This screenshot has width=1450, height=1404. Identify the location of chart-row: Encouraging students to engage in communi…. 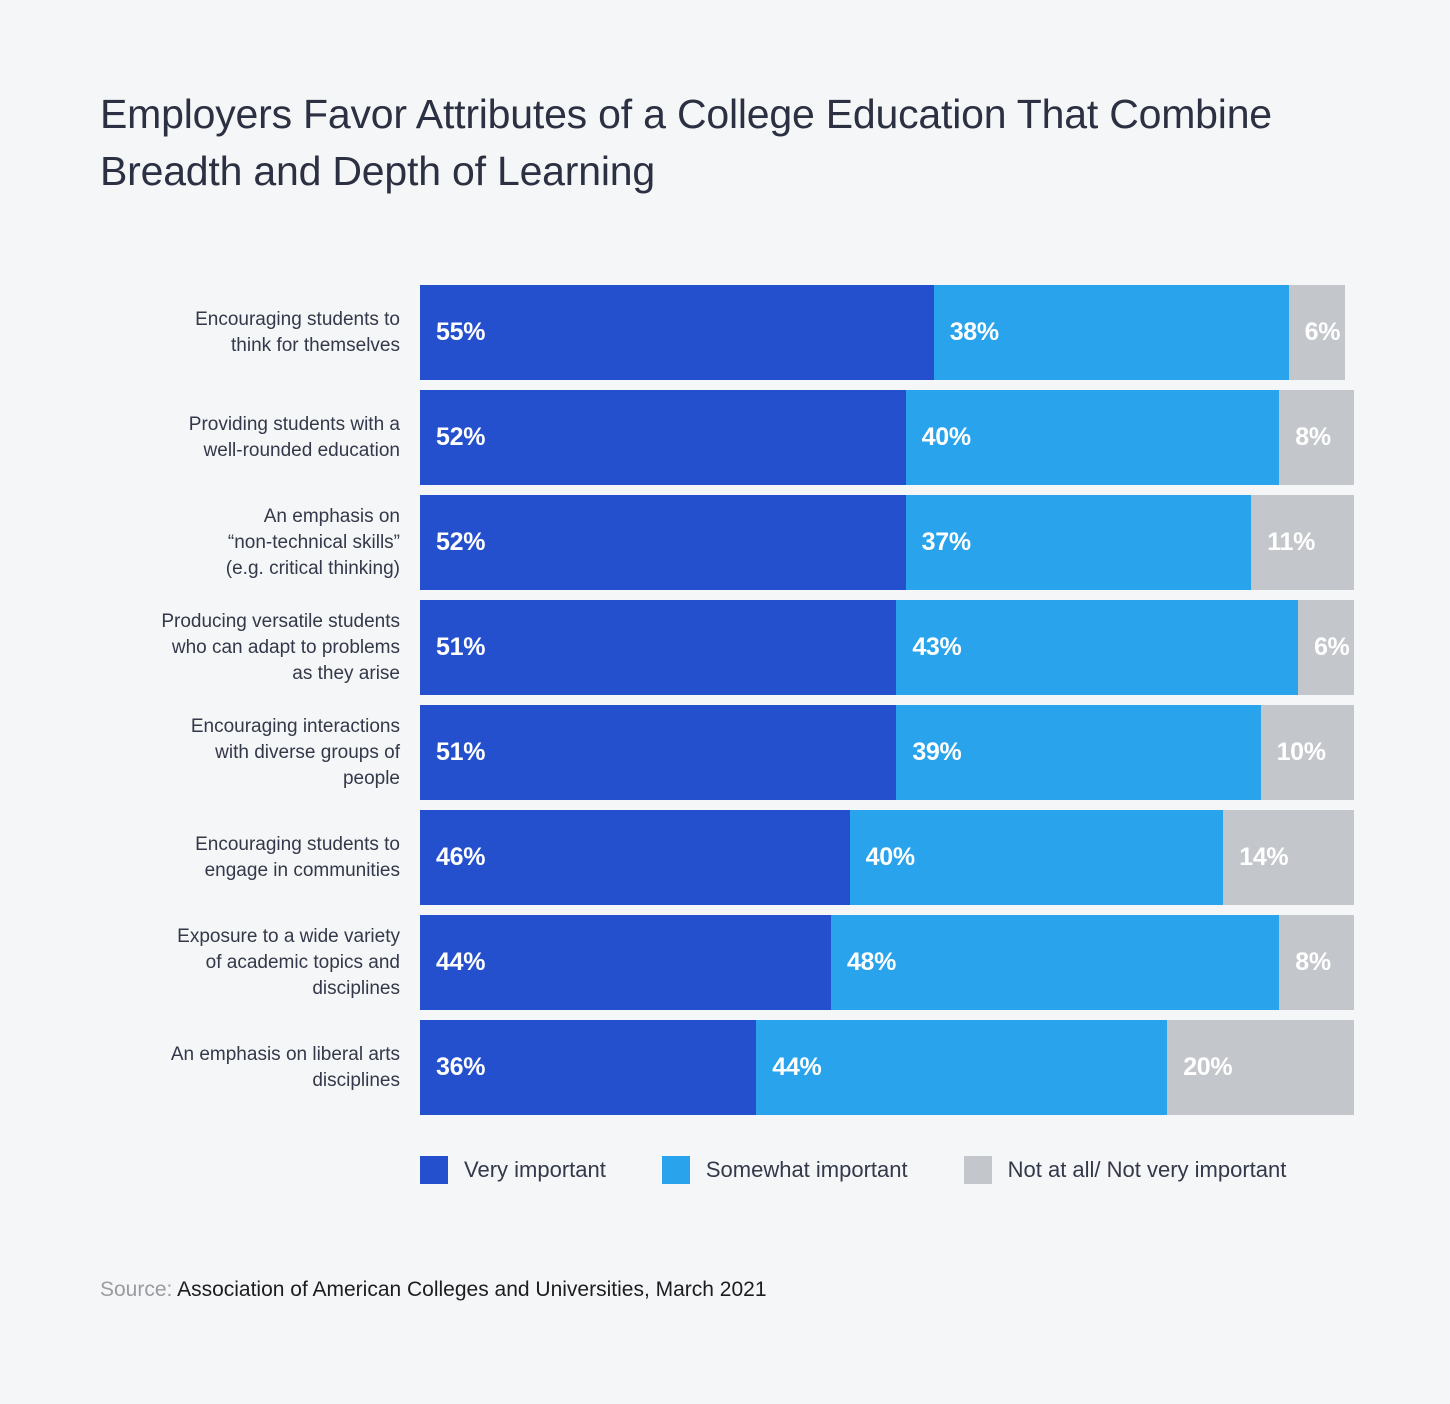
(725, 857).